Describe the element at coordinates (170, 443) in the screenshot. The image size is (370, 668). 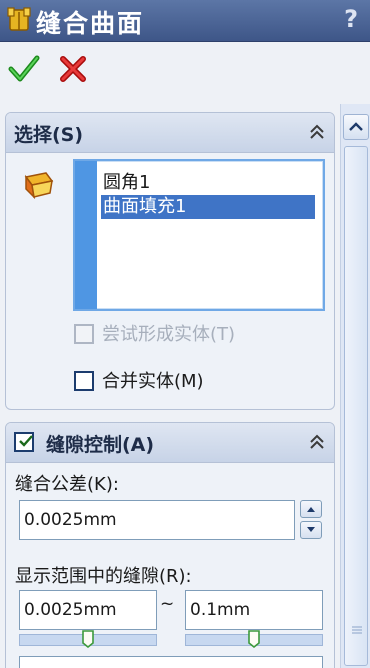
I see `gap-group-header: 缝隙控制(A)` at that location.